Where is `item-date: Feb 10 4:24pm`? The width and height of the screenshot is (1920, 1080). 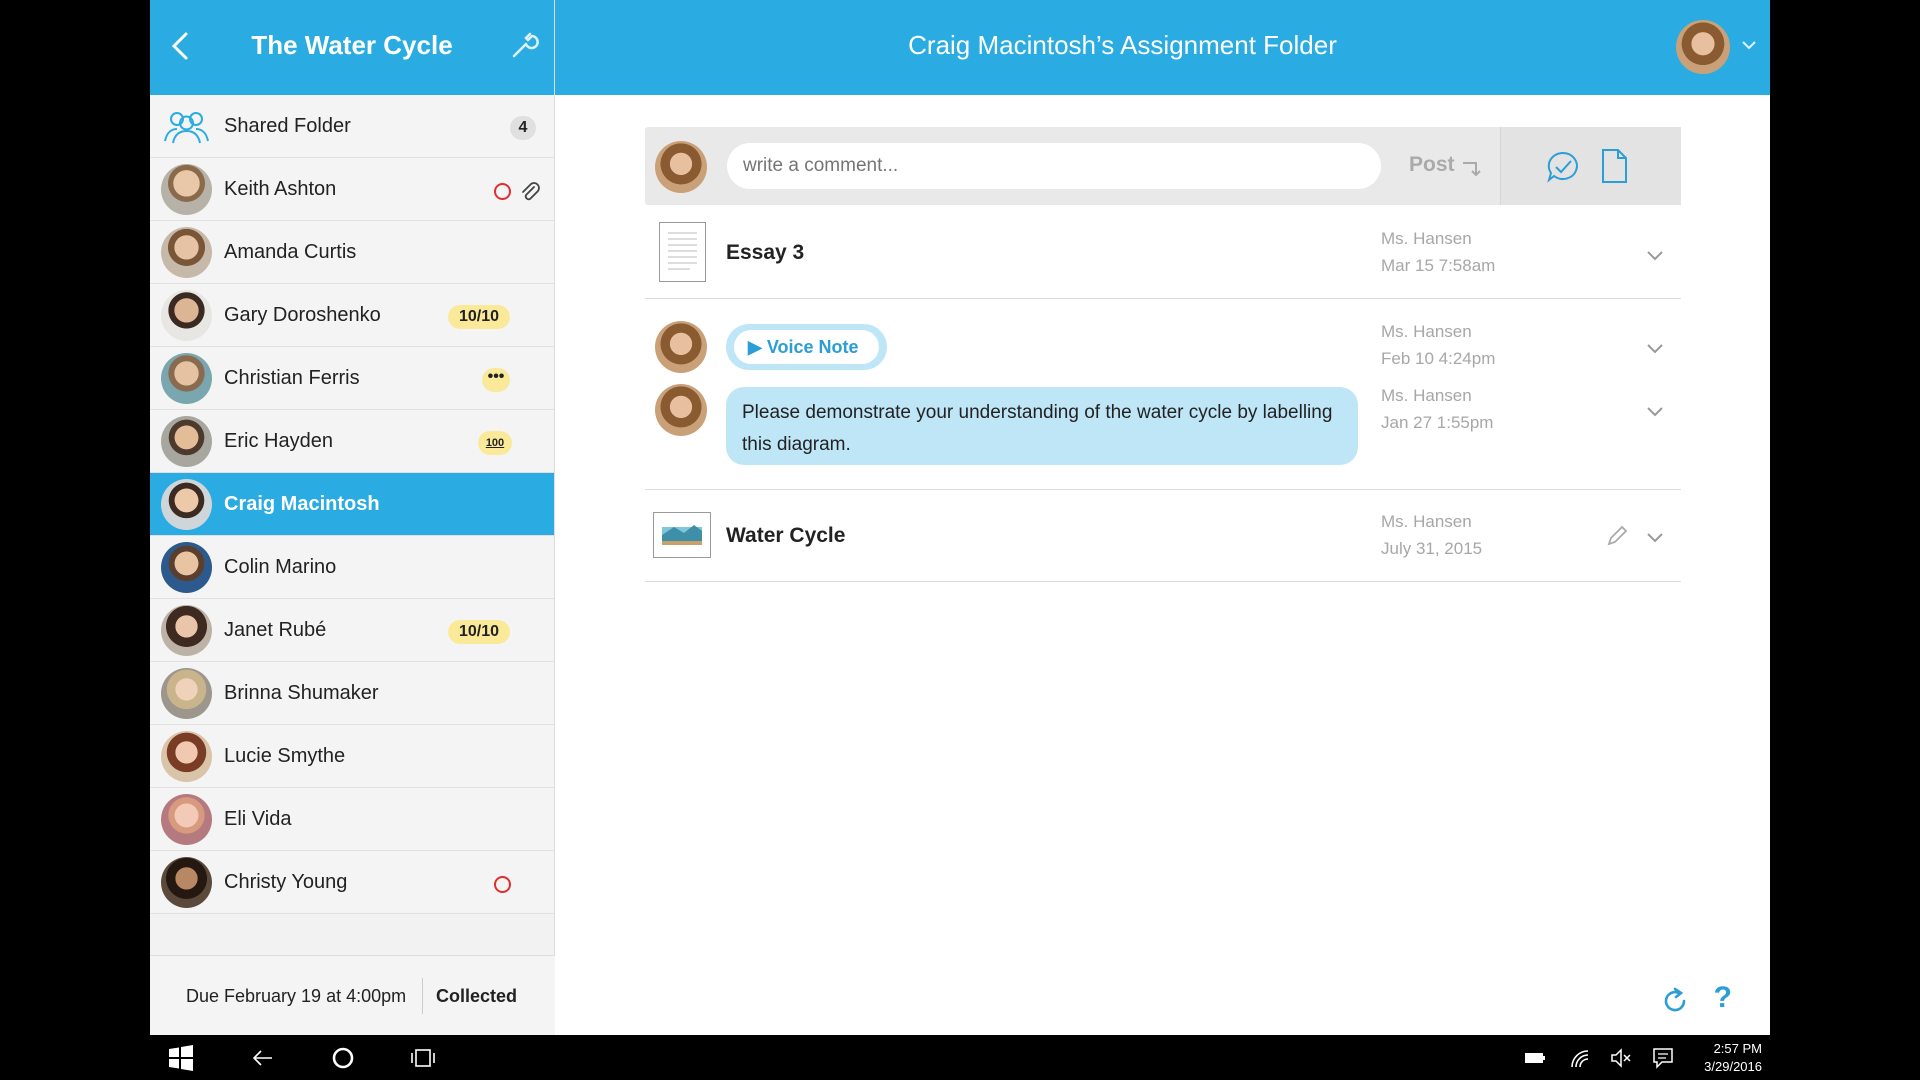
item-date: Feb 10 4:24pm is located at coordinates (1438, 358).